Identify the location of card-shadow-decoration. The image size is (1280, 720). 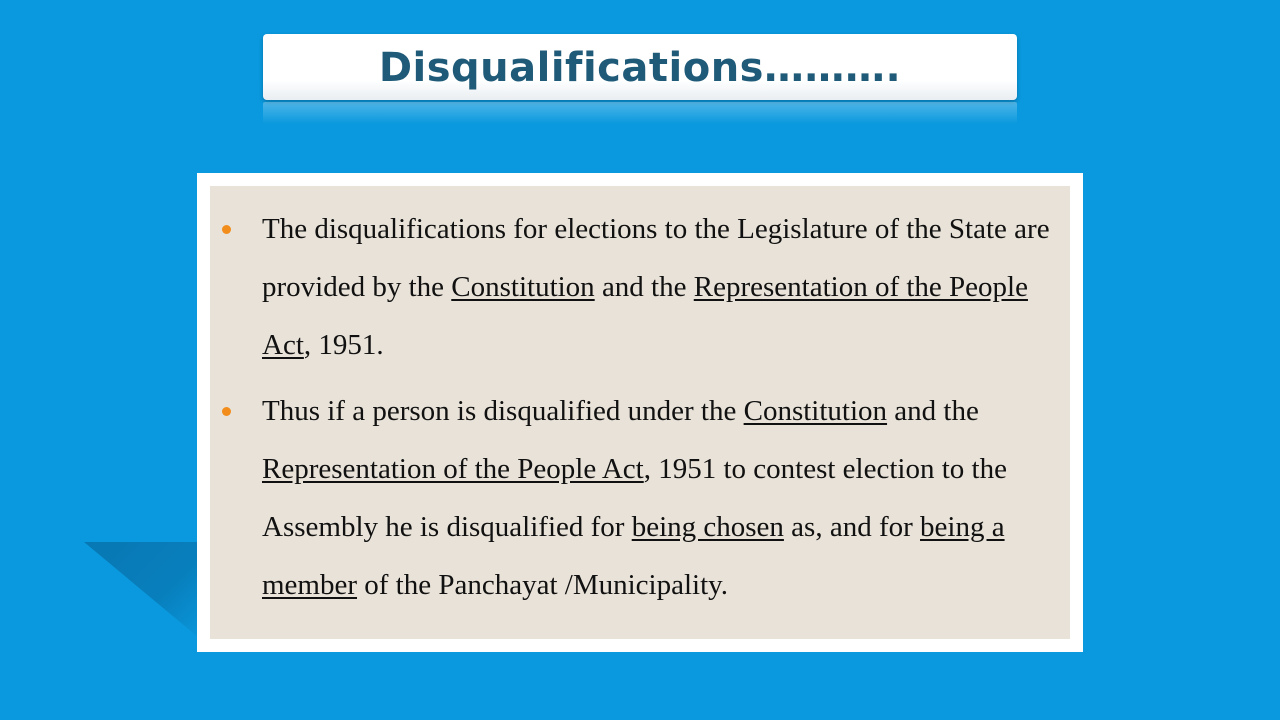
(144, 592).